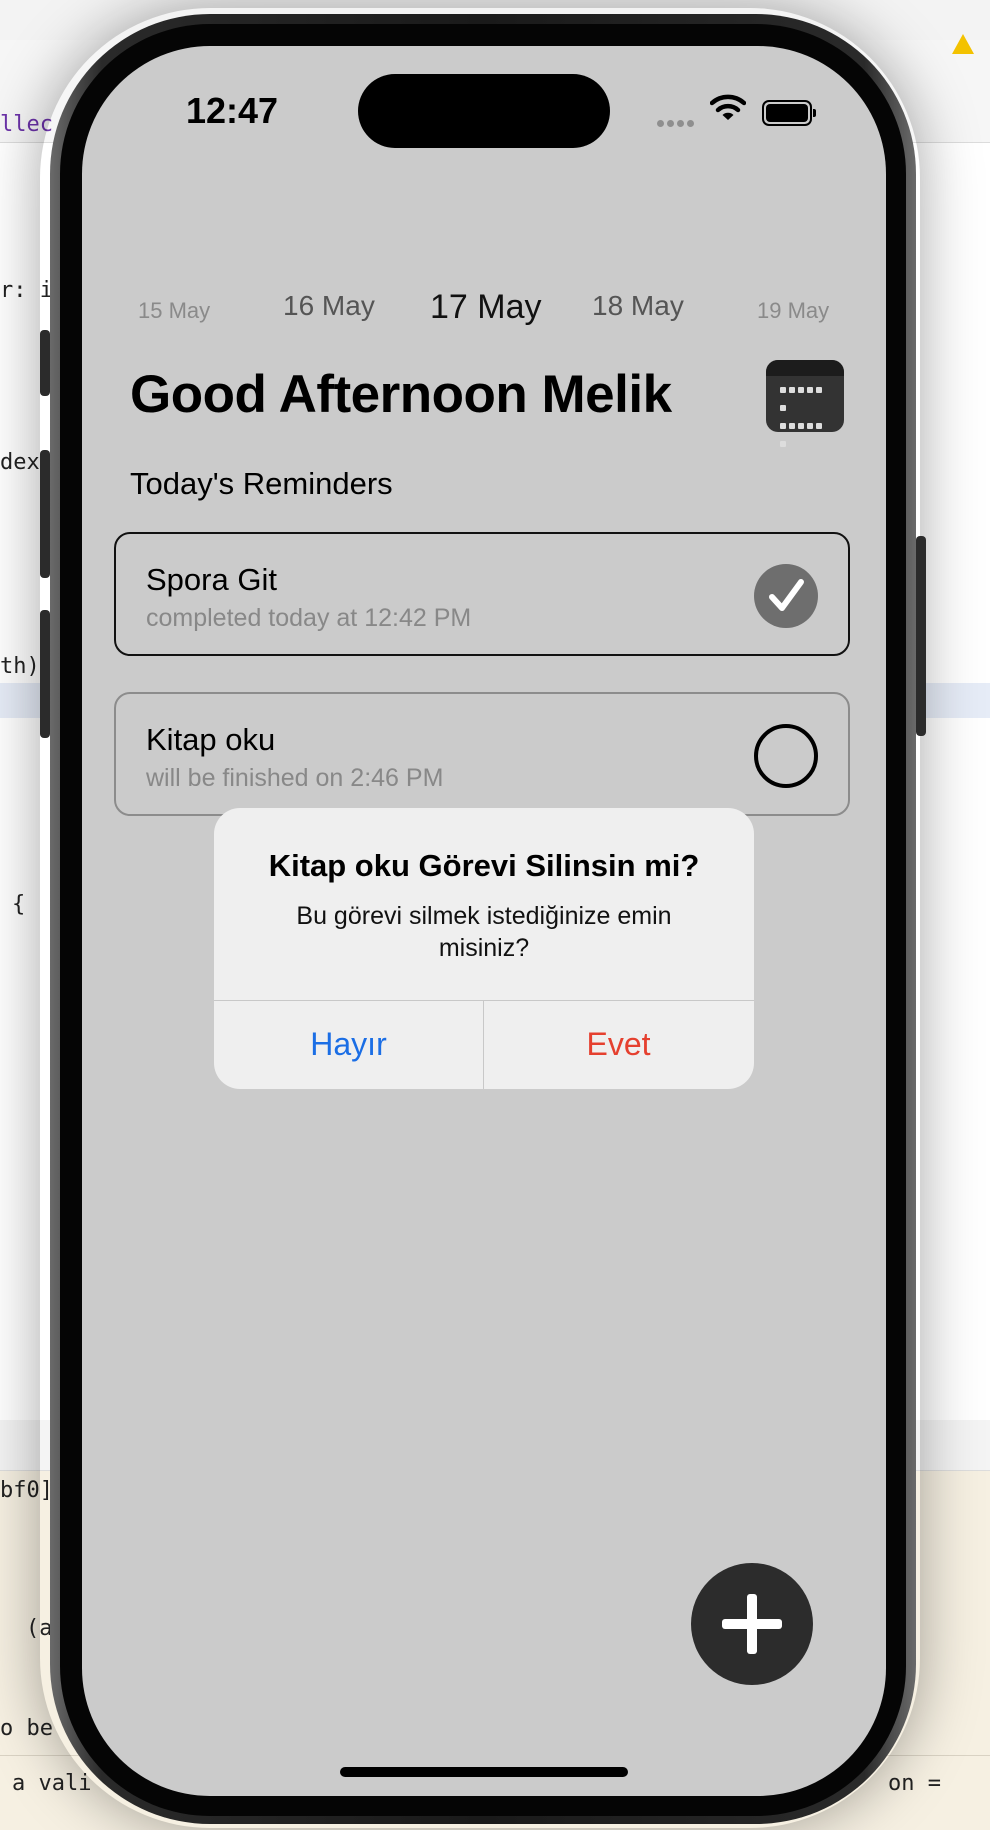  Describe the element at coordinates (484, 865) in the screenshot. I see `alert-title: Kitap oku Görevi Silinsin mi?` at that location.